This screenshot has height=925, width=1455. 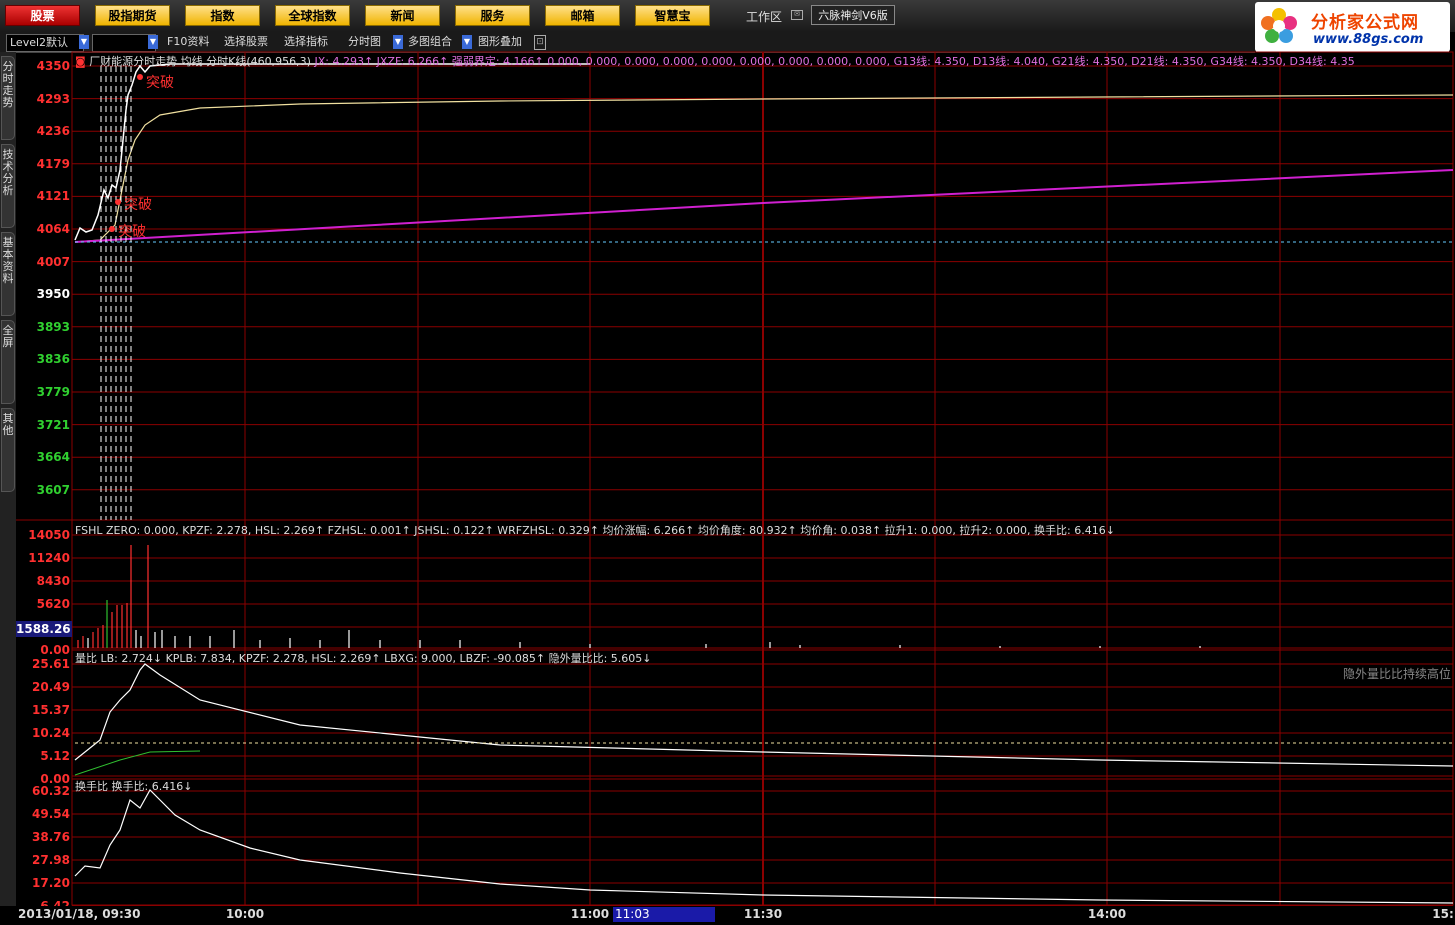 What do you see at coordinates (53, 359) in the screenshot?
I see `y-axis-tick-label: 3836` at bounding box center [53, 359].